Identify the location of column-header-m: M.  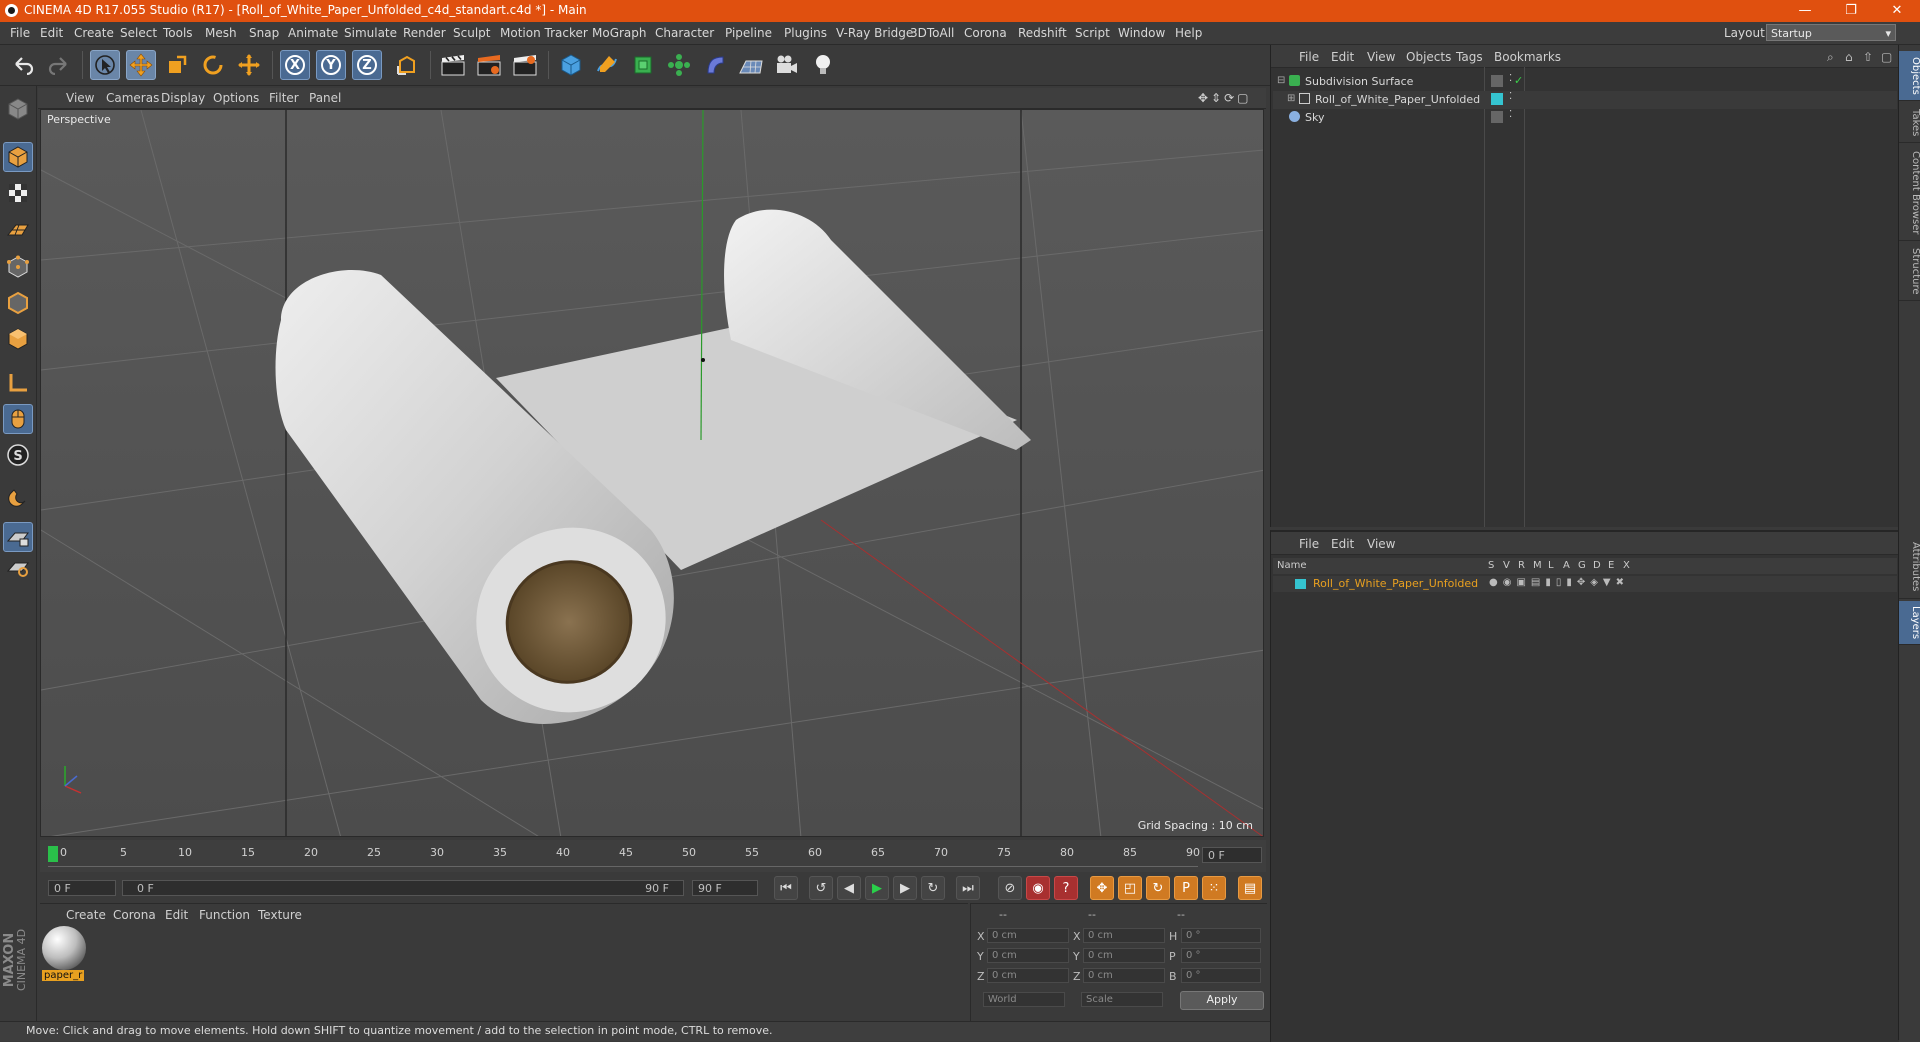
(1537, 565).